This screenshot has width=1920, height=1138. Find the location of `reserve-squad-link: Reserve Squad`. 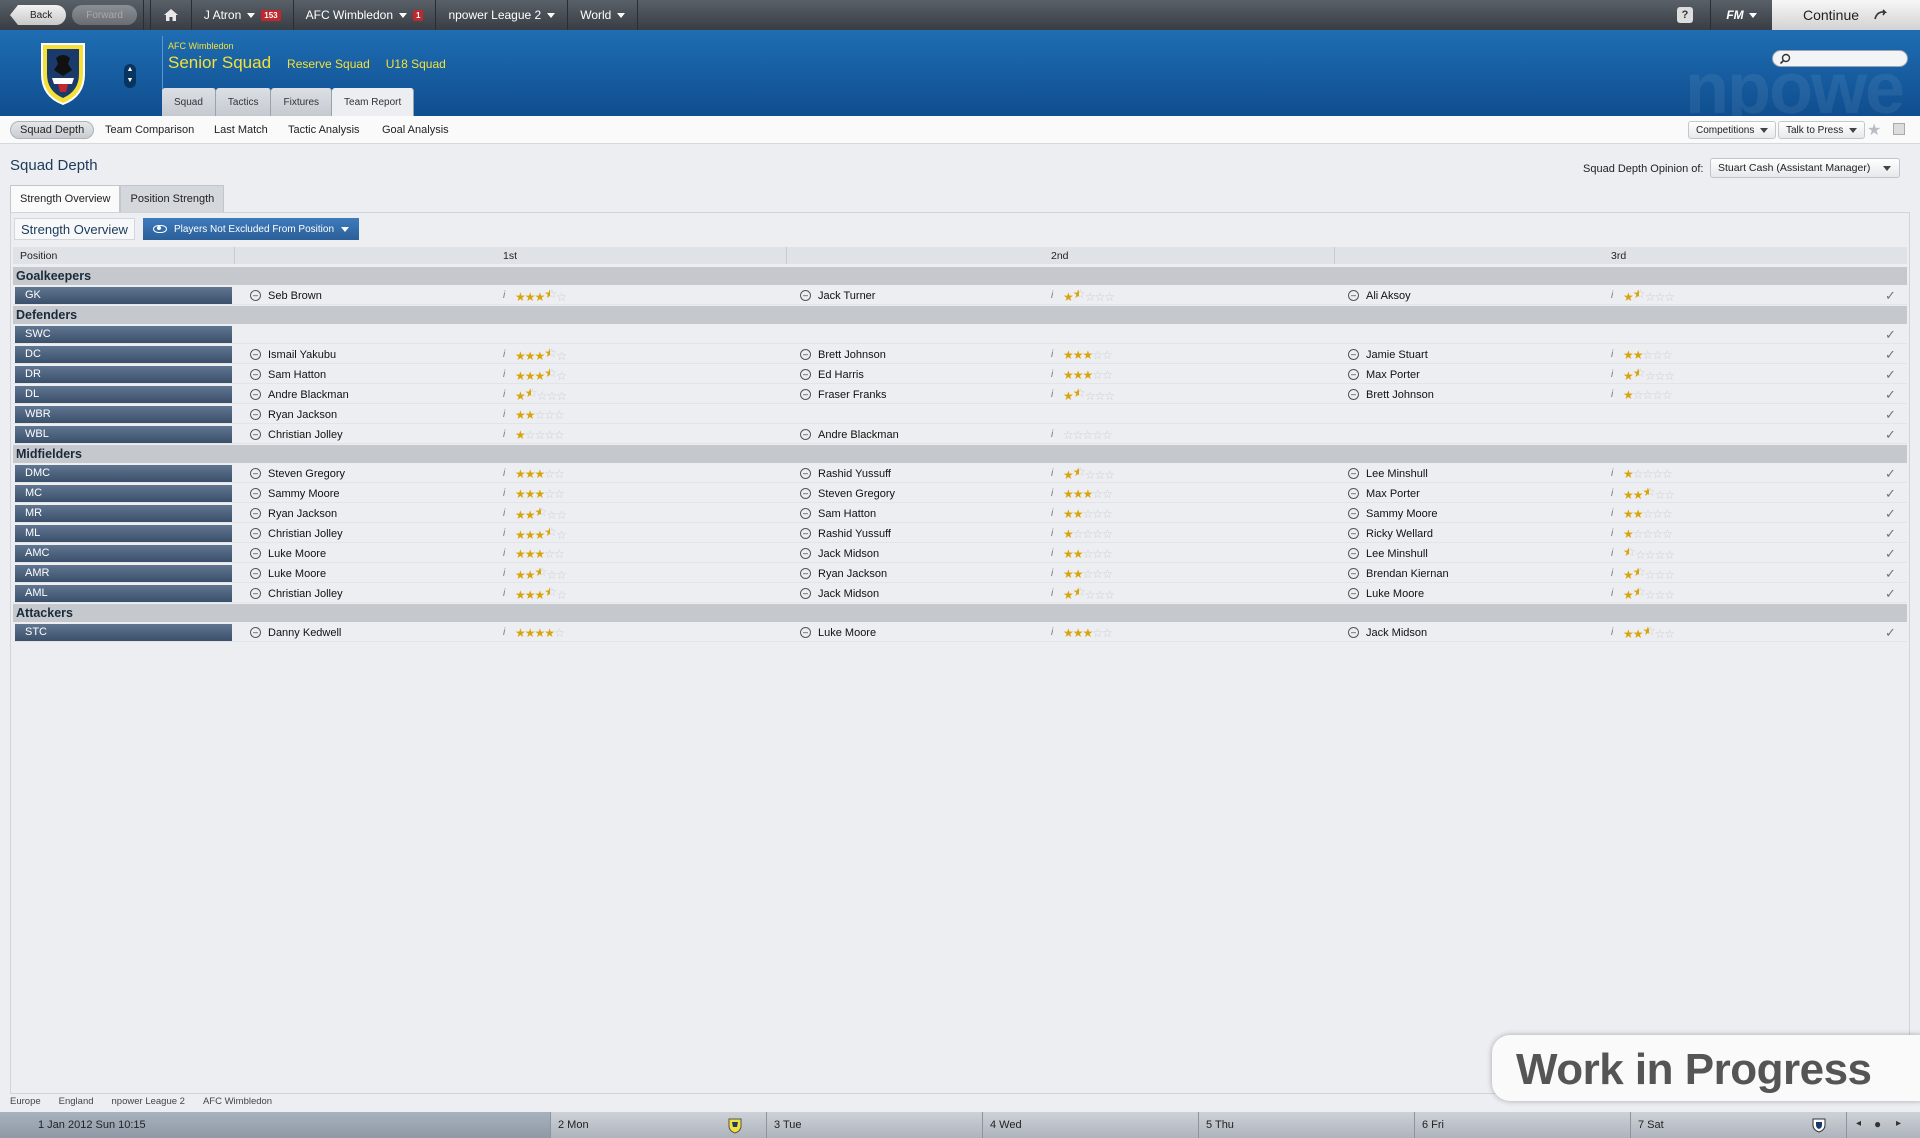

reserve-squad-link: Reserve Squad is located at coordinates (328, 64).